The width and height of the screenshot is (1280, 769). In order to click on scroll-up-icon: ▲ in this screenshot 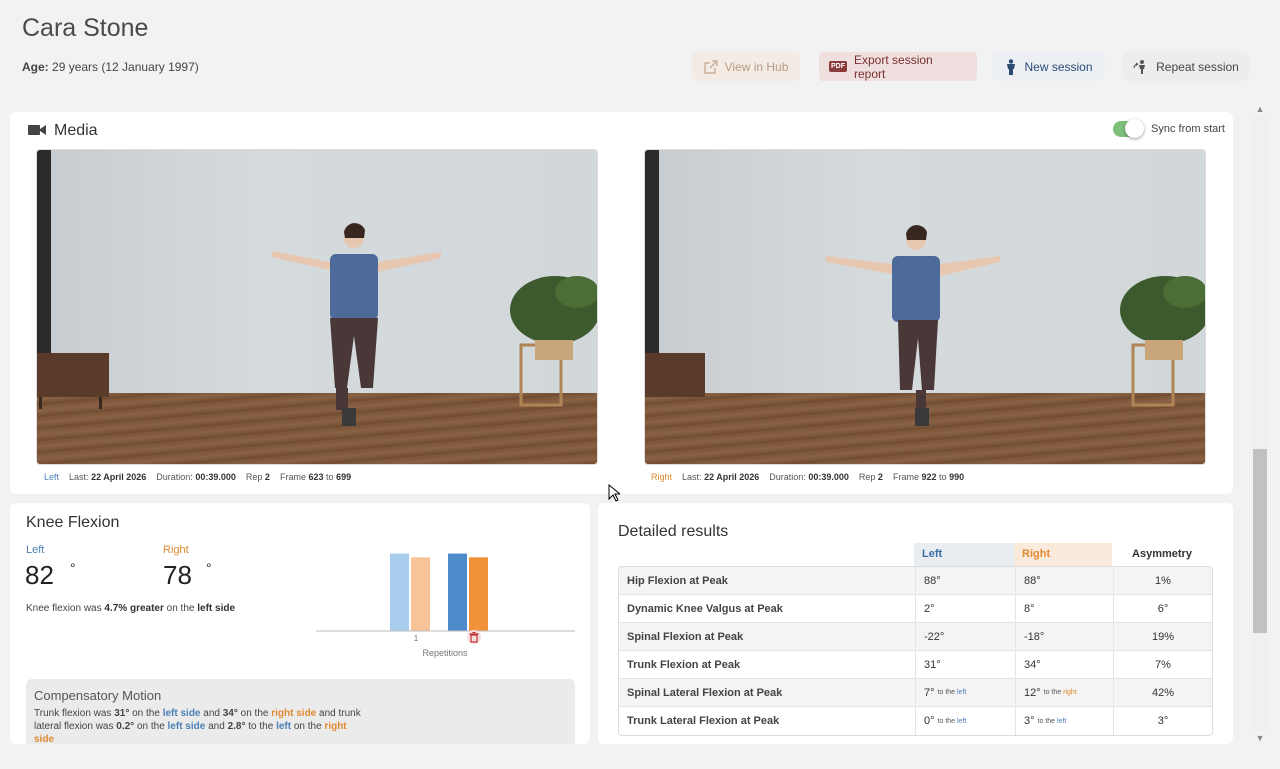, I will do `click(1260, 109)`.